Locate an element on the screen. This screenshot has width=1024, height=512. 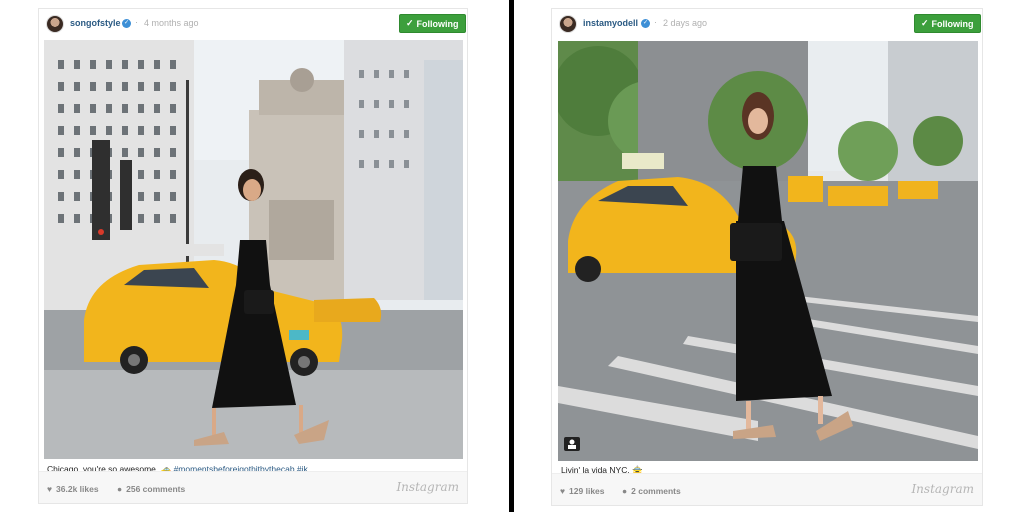
post-header: songofstyle ✓ · 4 months ago ✓ Following is located at coordinates (253, 24).